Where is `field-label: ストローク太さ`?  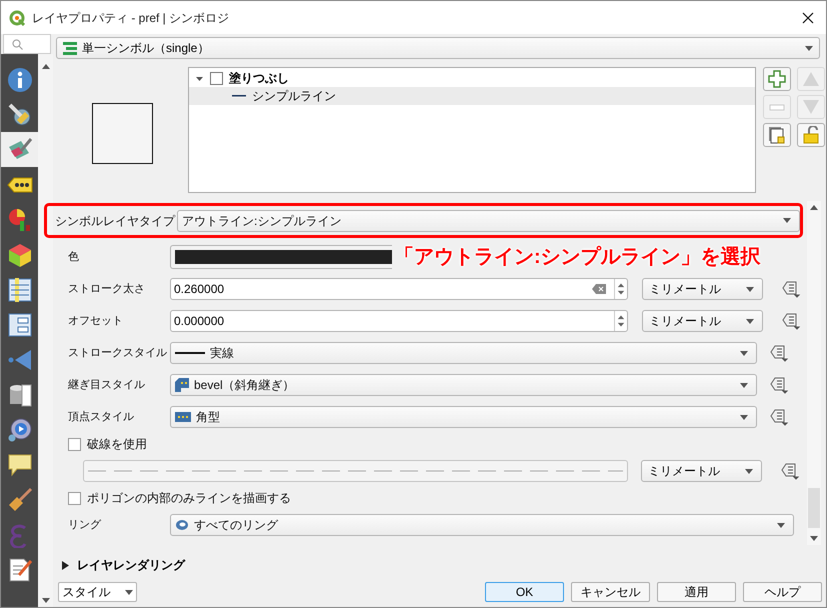 field-label: ストローク太さ is located at coordinates (107, 289).